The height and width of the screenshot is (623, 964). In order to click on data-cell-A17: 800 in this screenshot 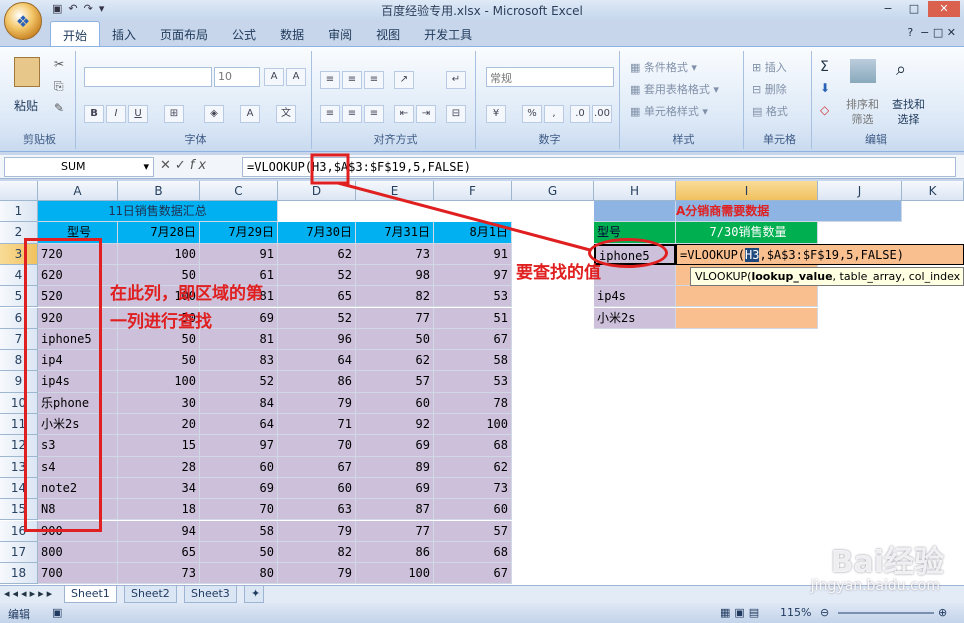, I will do `click(78, 552)`.